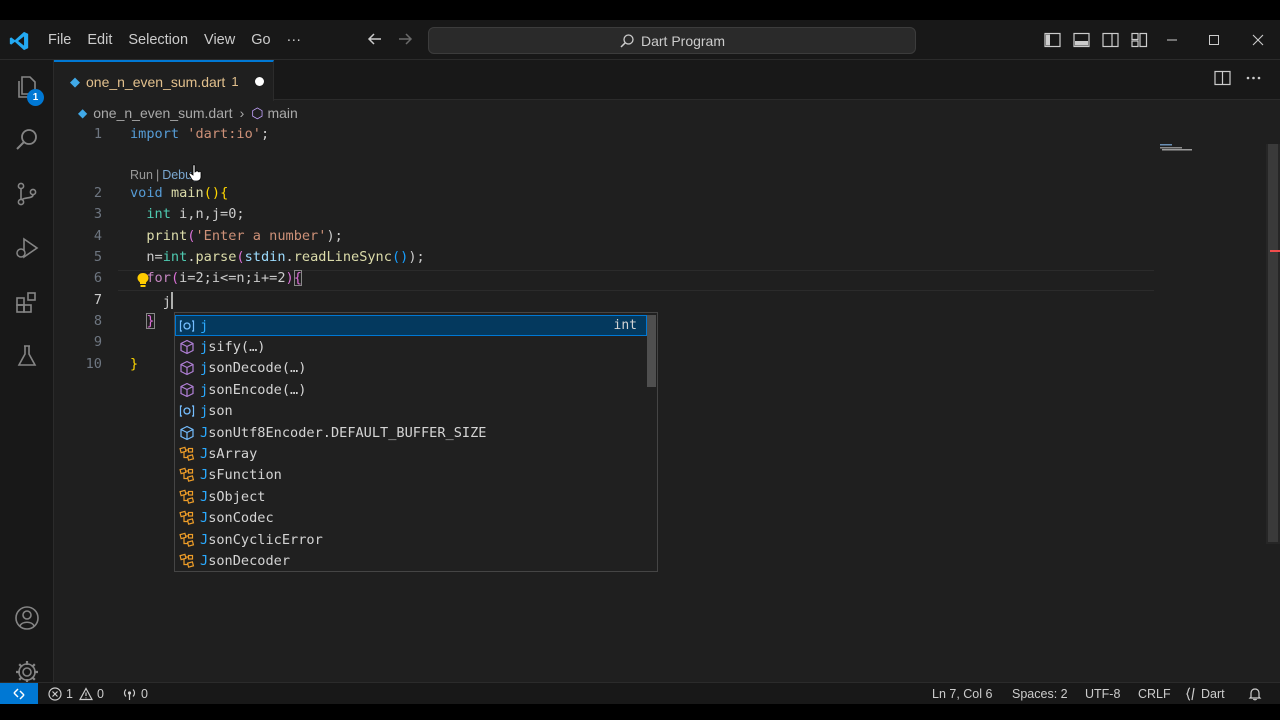 Image resolution: width=1280 pixels, height=720 pixels. I want to click on breadcrumb-file: one_n_even_sum.dart, so click(162, 113).